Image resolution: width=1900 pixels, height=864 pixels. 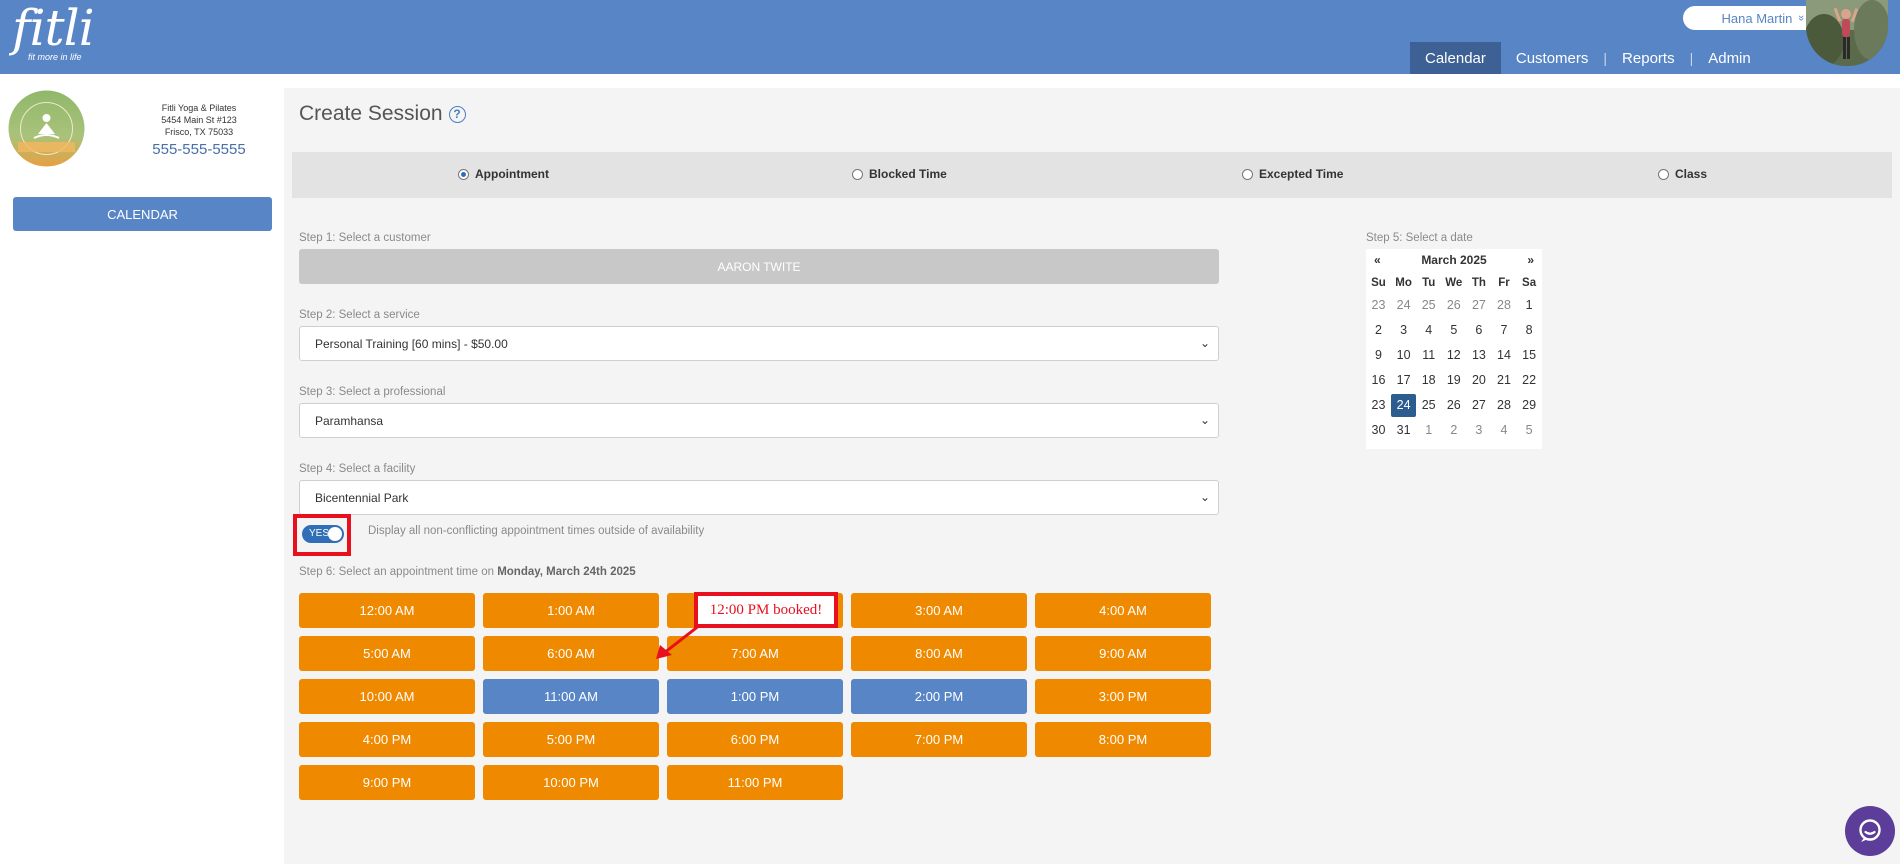 I want to click on calendar-day: 9, so click(x=1378, y=355).